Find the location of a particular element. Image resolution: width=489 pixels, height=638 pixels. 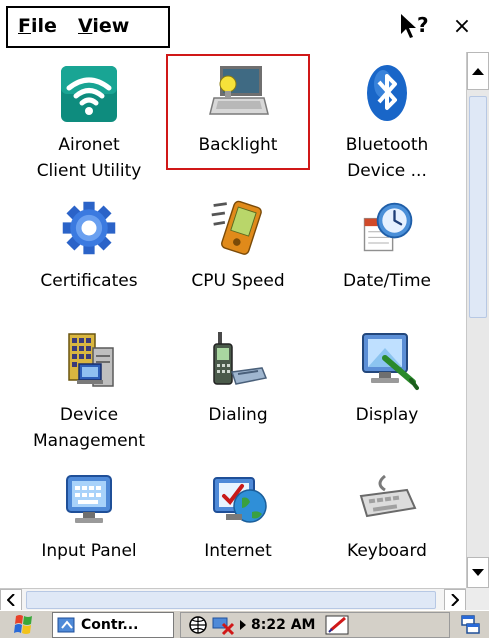

cpu-speed-pda-icon is located at coordinates (236, 227).